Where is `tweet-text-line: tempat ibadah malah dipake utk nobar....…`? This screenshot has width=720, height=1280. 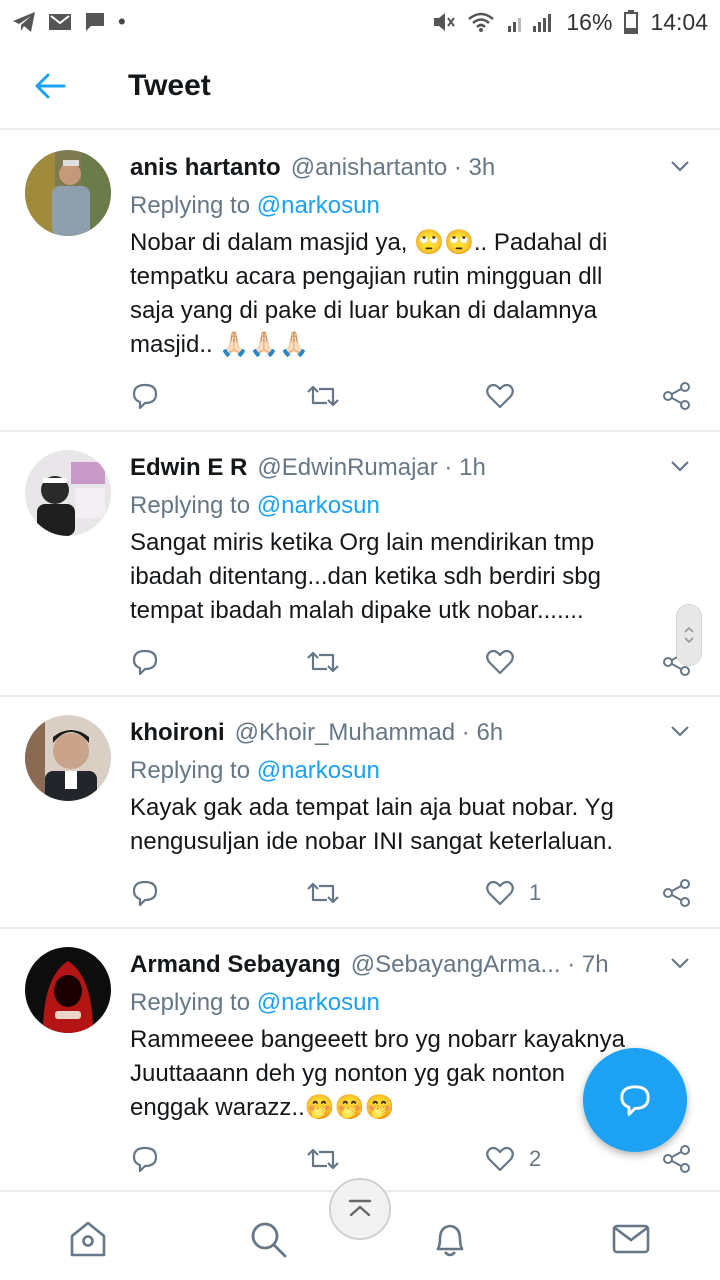
tweet-text-line: tempat ibadah malah dipake utk nobar....… is located at coordinates (357, 610).